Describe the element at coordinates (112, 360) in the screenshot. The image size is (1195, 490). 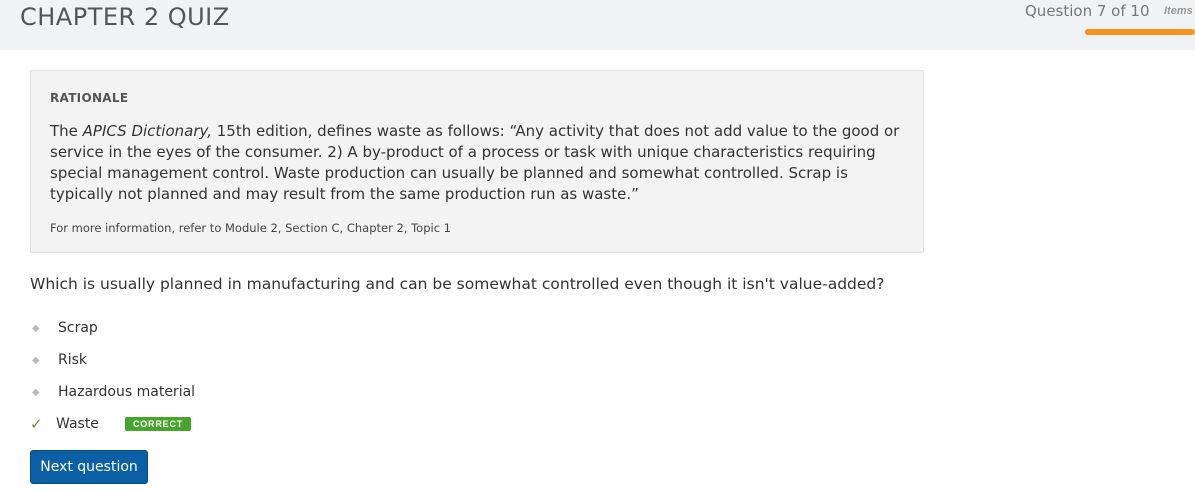
I see `answer-option-risk: ◆ Risk` at that location.